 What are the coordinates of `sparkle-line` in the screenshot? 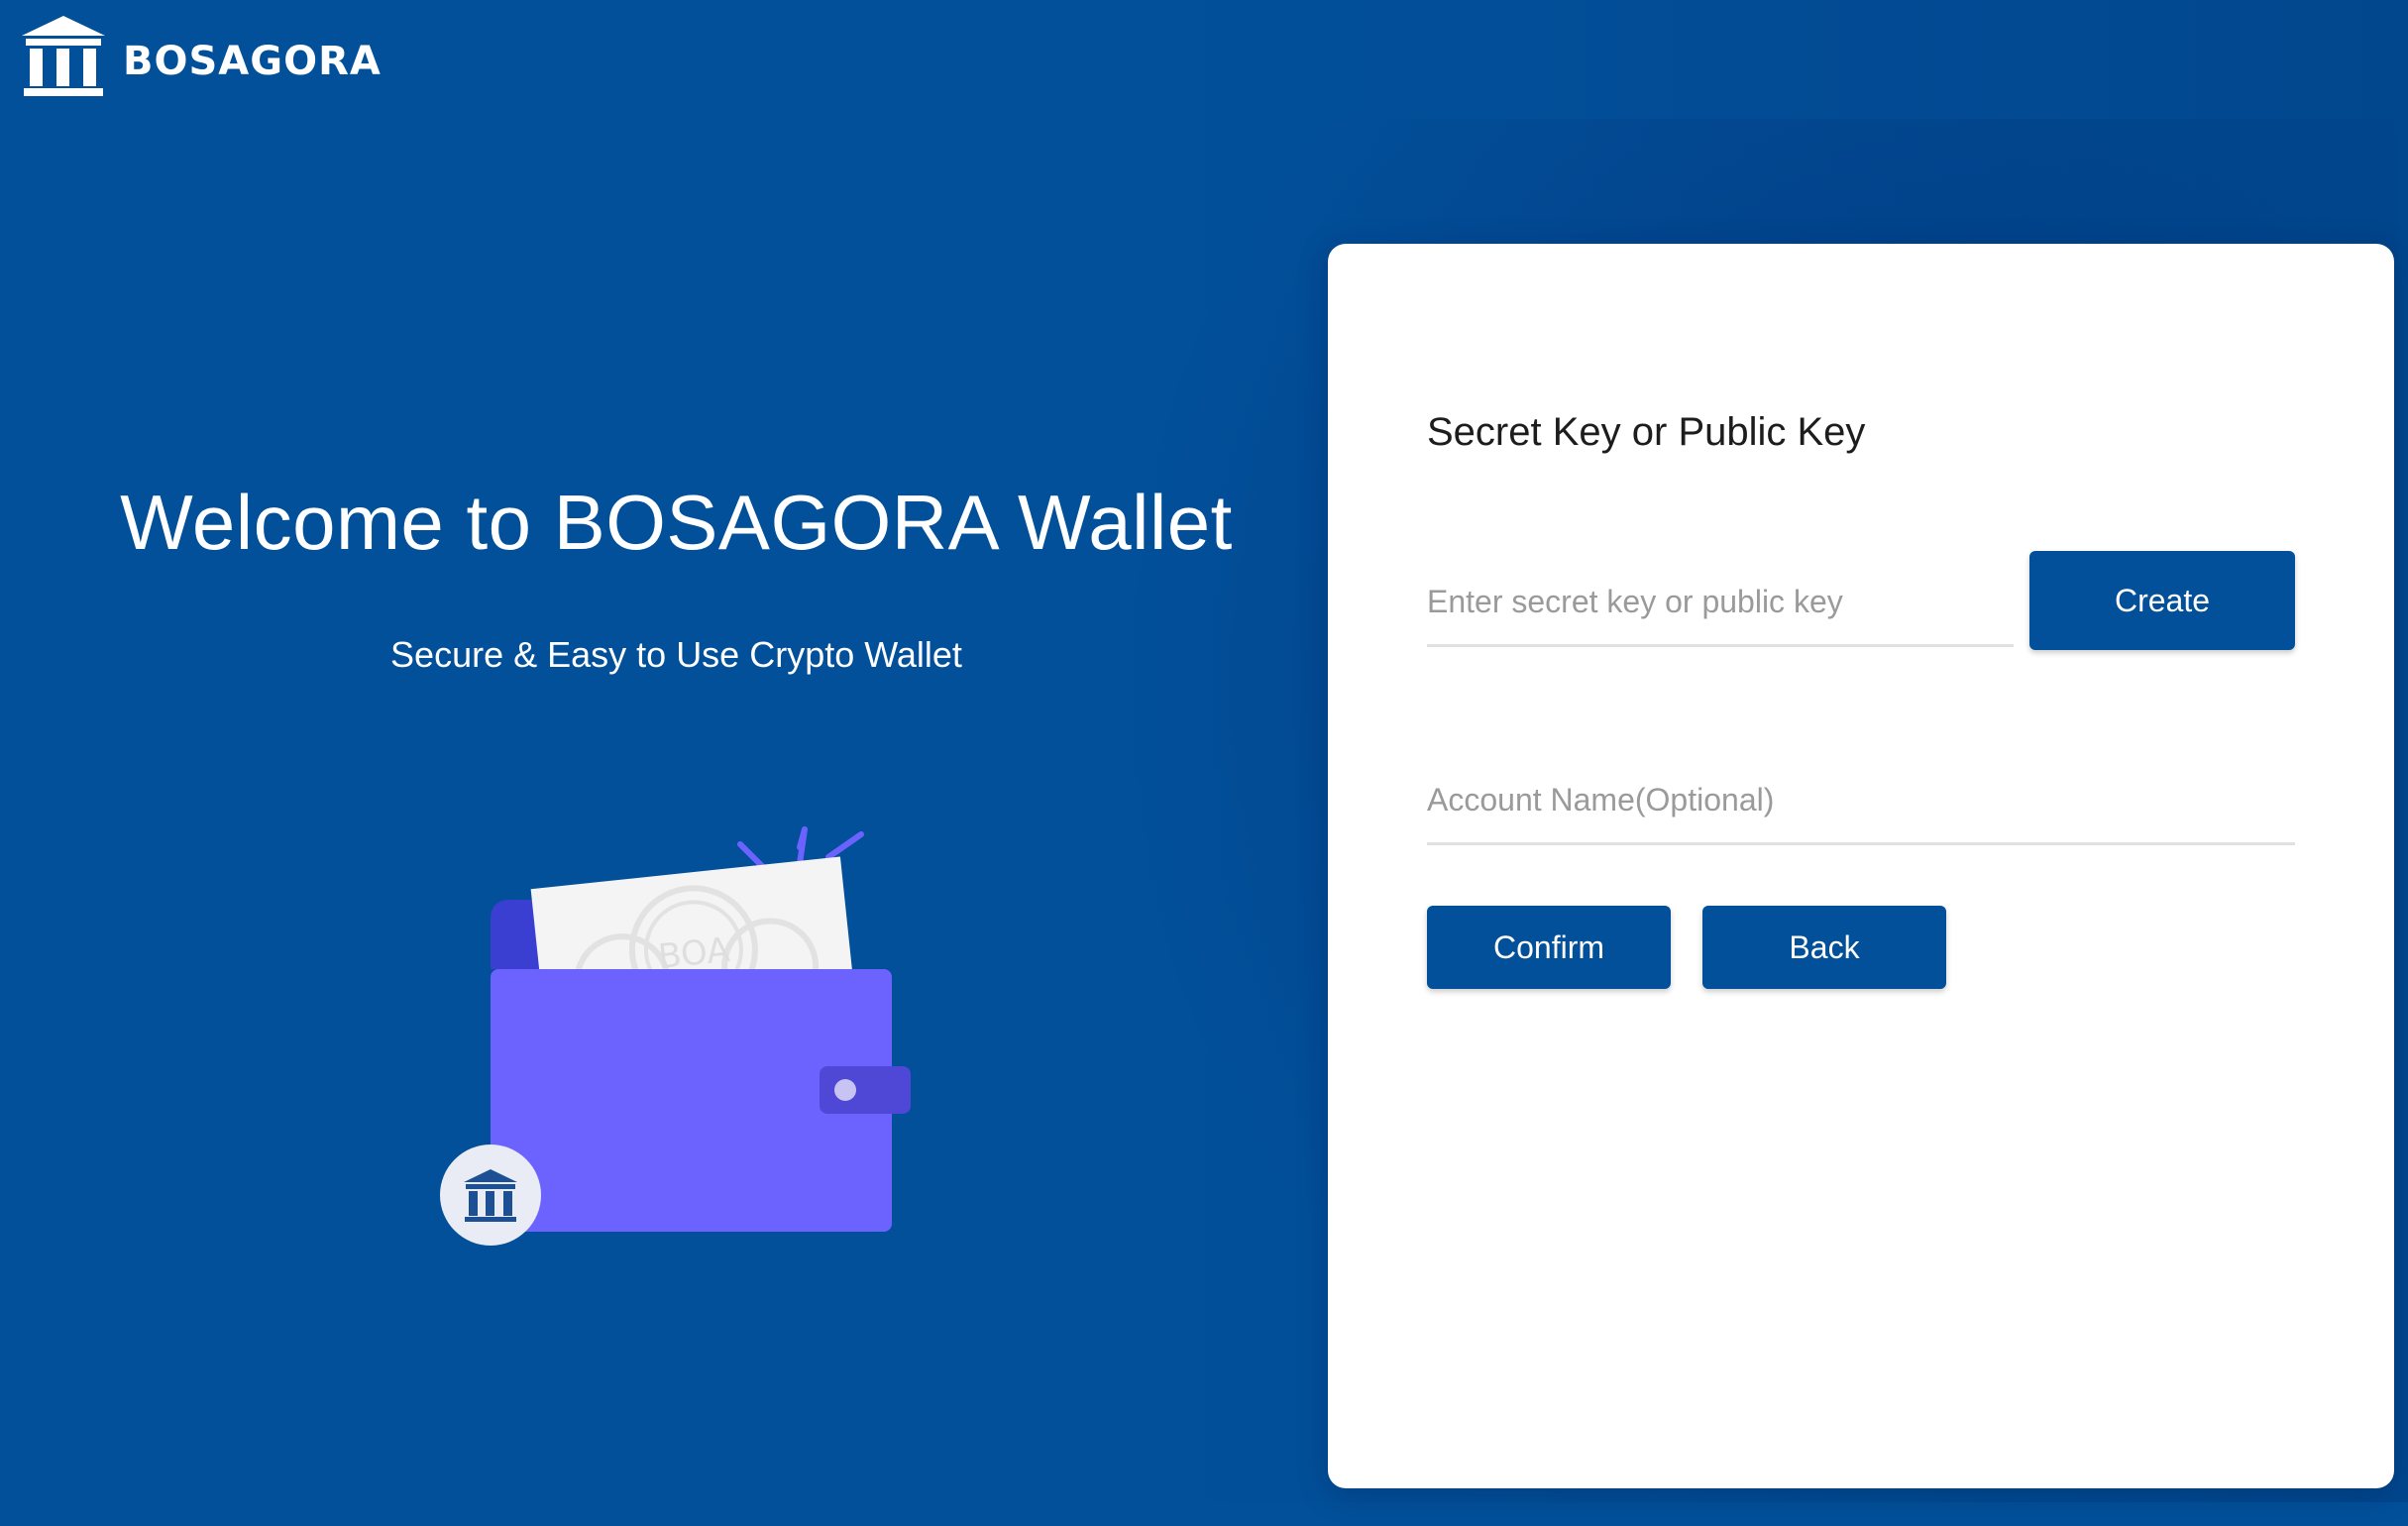 It's located at (844, 845).